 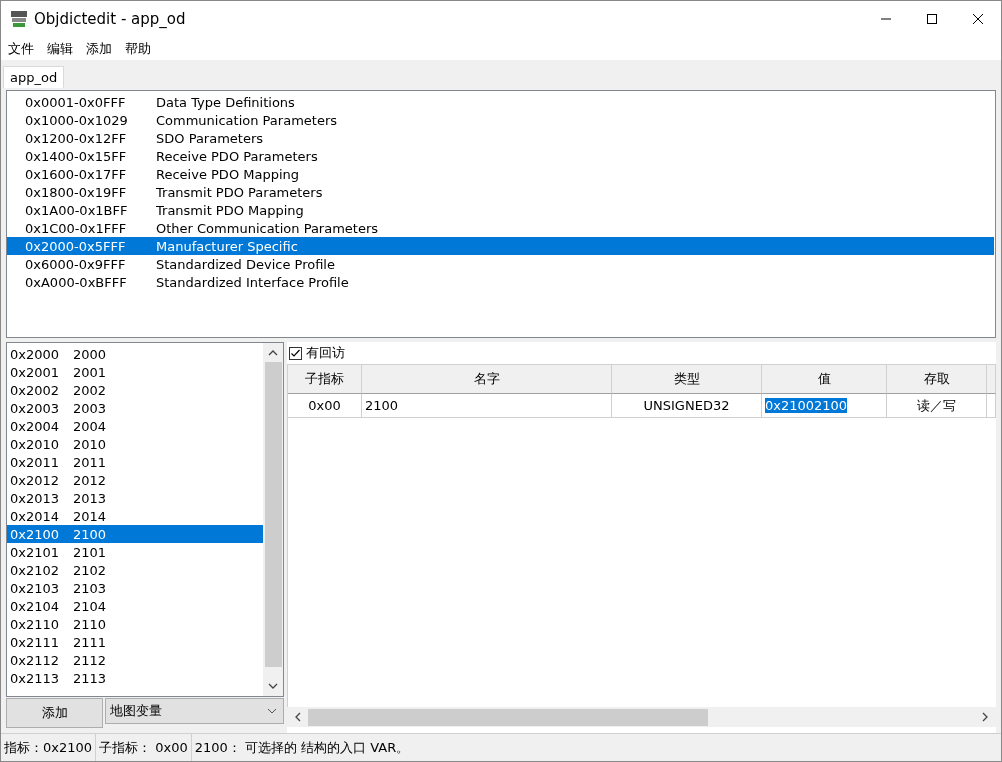 What do you see at coordinates (60, 48) in the screenshot?
I see `menu-item: 编辑` at bounding box center [60, 48].